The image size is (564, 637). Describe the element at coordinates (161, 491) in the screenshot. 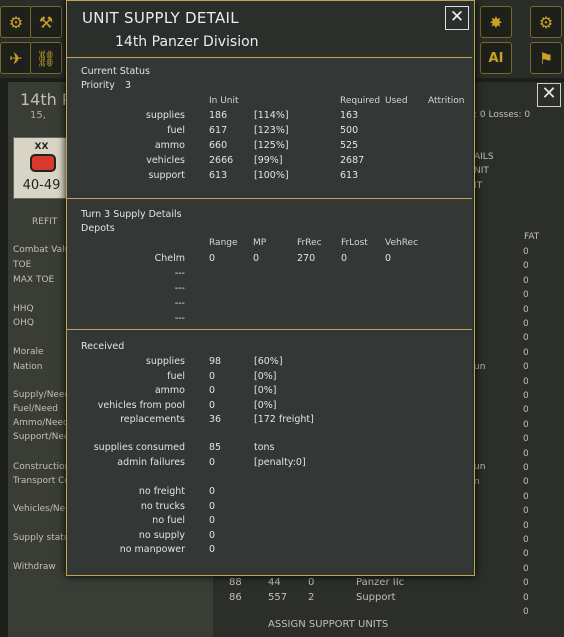

I see `failure-label: no freight` at that location.